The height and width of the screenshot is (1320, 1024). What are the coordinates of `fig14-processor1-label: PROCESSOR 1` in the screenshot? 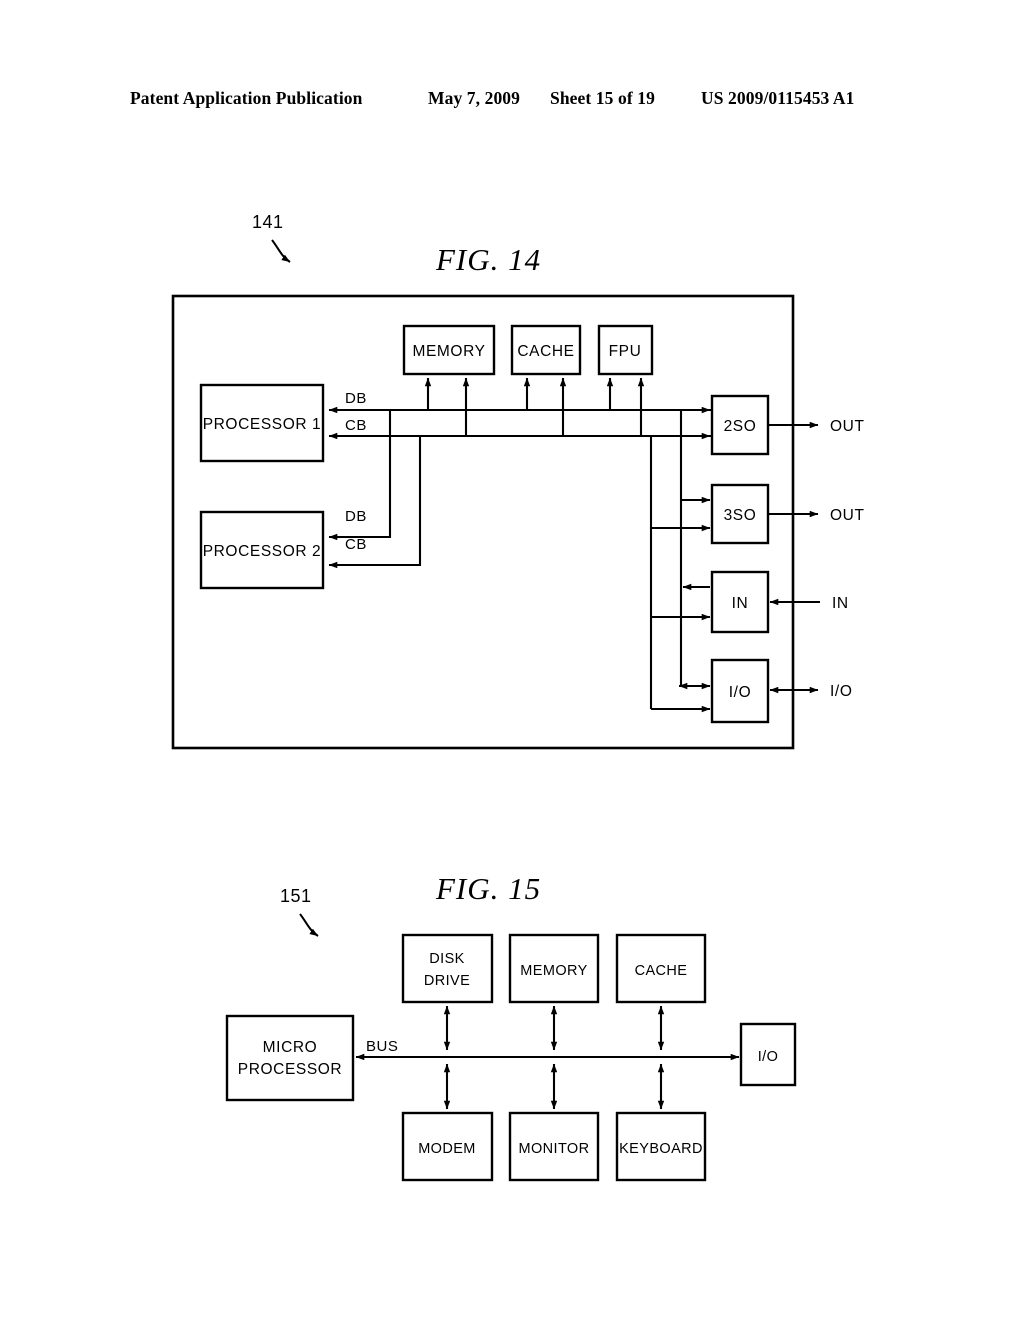 It's located at (262, 424).